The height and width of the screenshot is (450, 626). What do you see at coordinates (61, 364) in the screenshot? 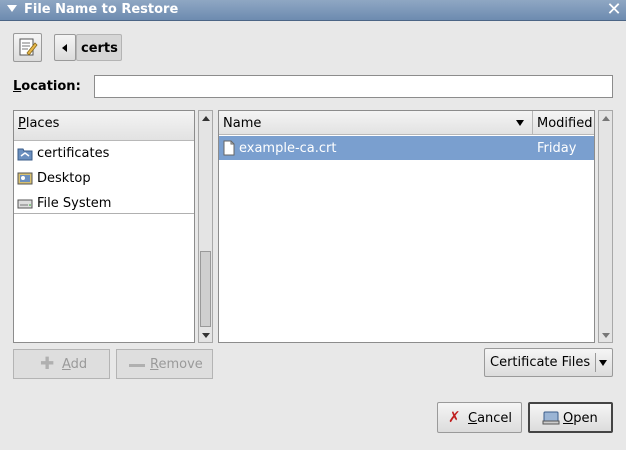
I see `add-button: ✚ Add` at bounding box center [61, 364].